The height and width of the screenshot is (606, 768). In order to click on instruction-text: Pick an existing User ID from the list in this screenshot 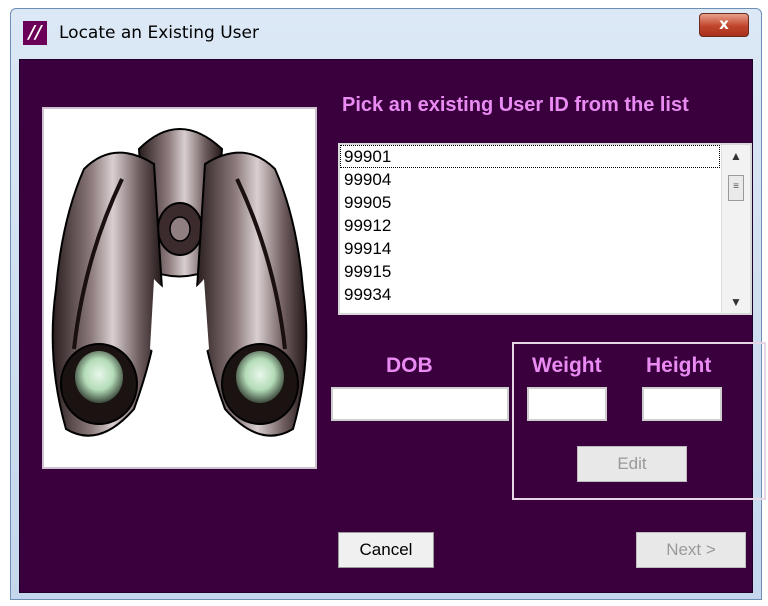, I will do `click(515, 105)`.